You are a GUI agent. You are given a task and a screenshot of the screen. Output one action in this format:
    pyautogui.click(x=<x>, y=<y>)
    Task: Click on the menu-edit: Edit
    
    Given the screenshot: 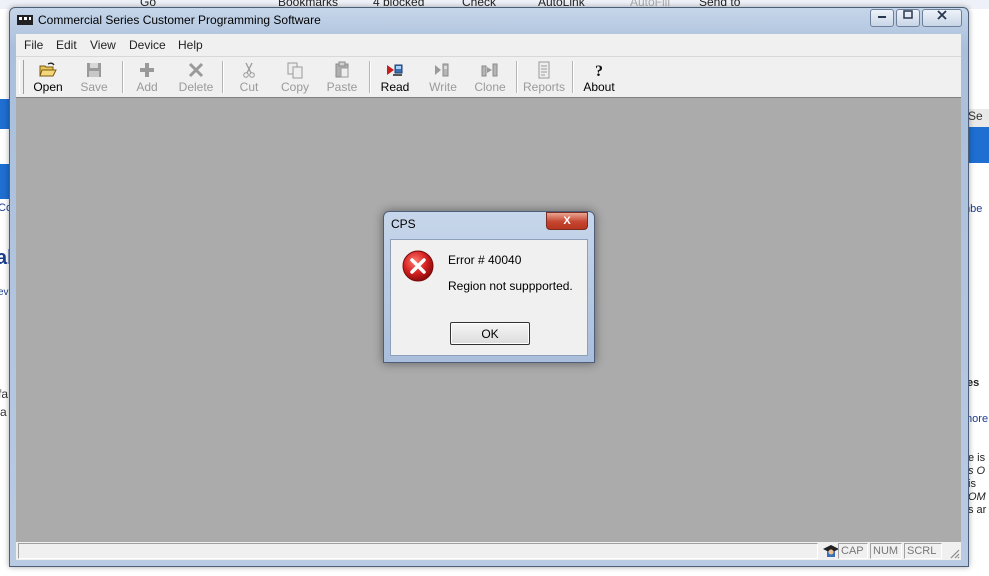 What is the action you would take?
    pyautogui.click(x=66, y=45)
    